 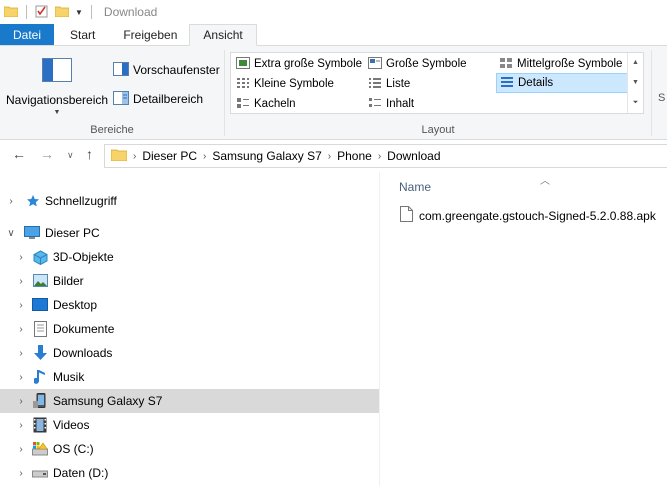 I want to click on layout-list: Liste, so click(x=389, y=84).